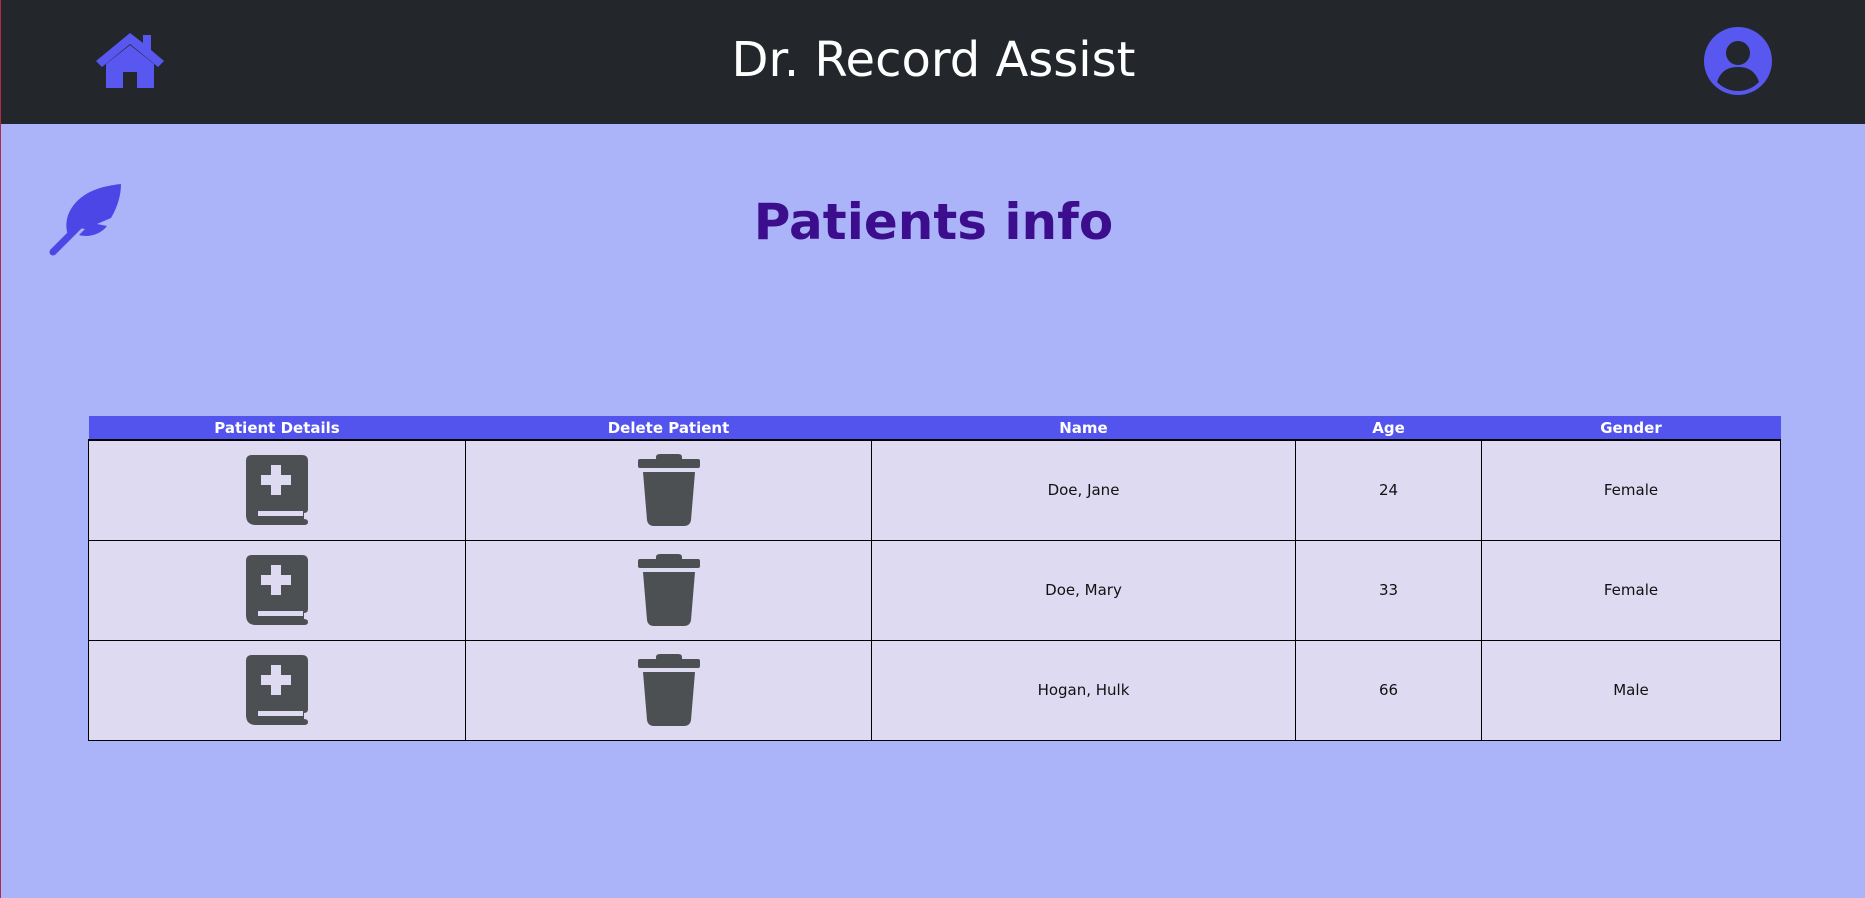 This screenshot has width=1865, height=898. I want to click on page-title: Patients info, so click(933, 222).